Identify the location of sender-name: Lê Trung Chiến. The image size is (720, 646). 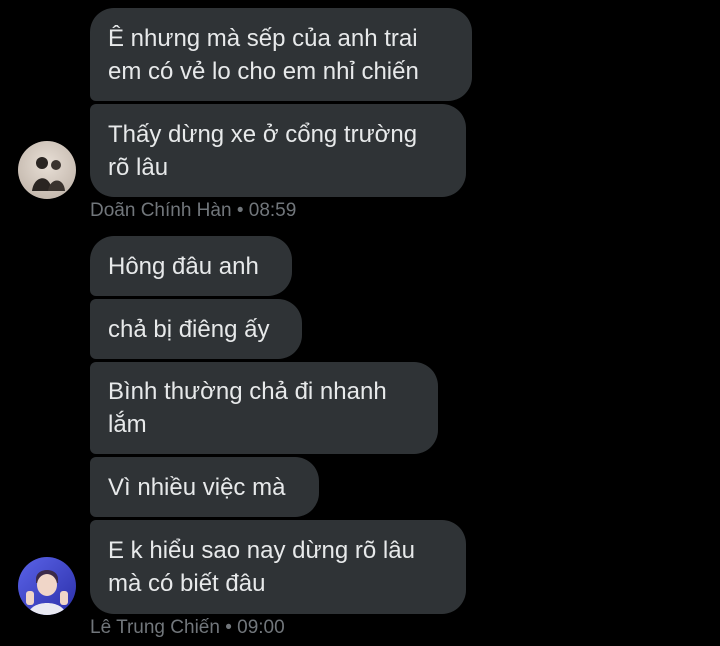
(155, 627).